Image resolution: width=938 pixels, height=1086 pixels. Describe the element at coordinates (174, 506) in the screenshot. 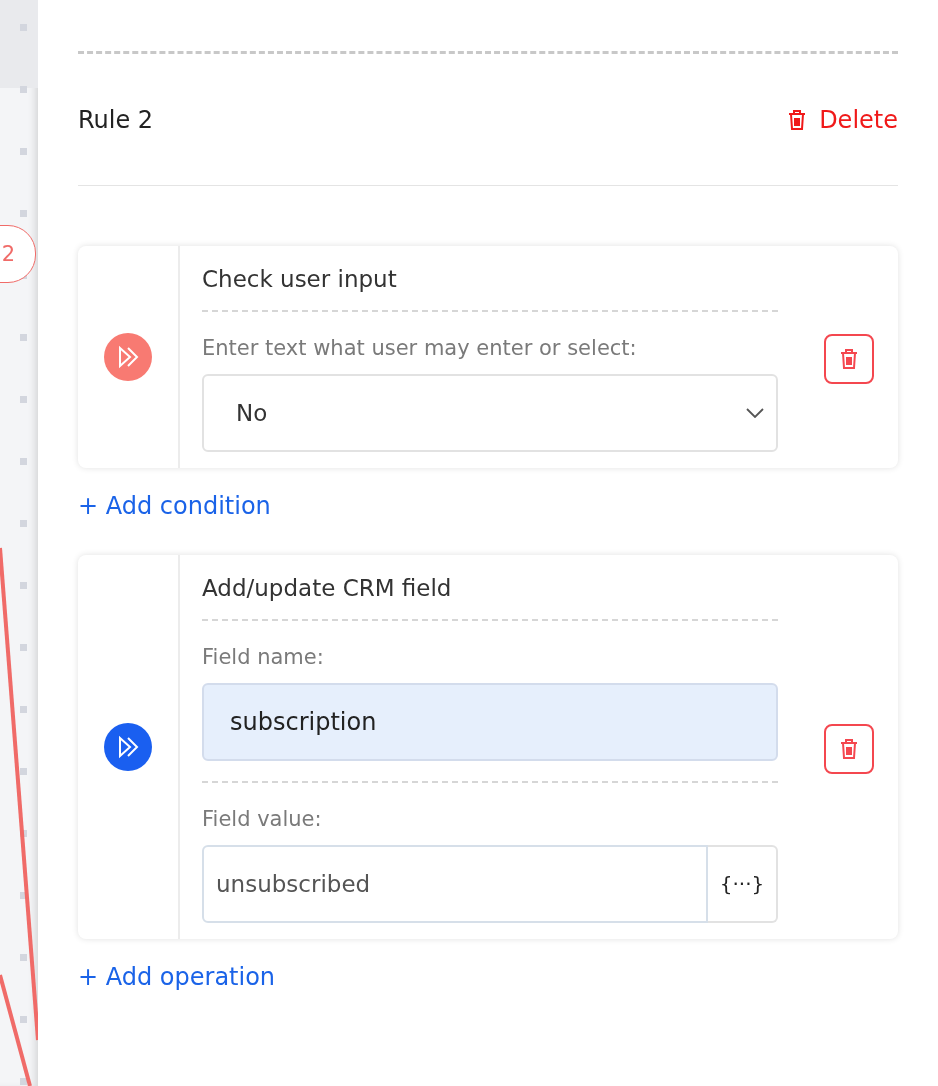

I see `add-link: + Add condition` at that location.